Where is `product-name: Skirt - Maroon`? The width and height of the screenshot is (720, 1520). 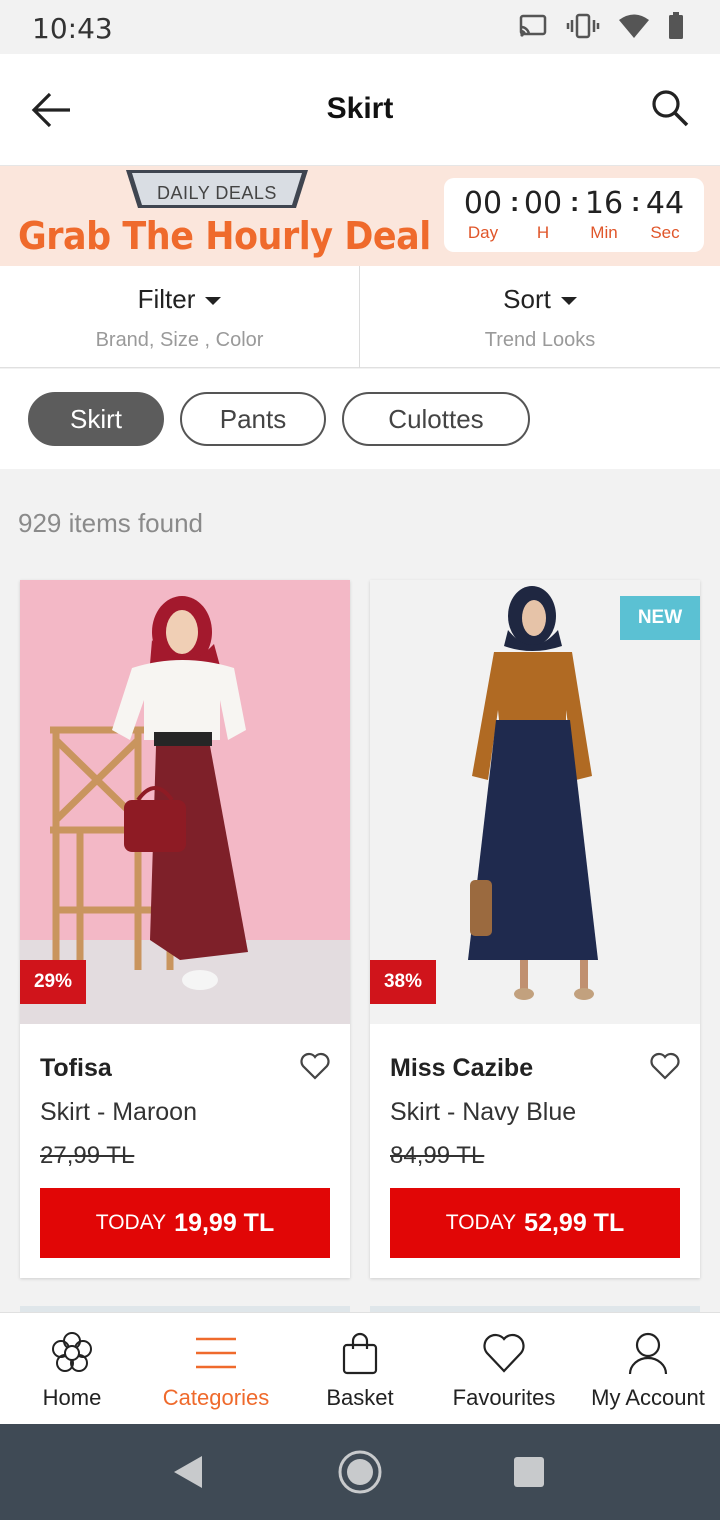 product-name: Skirt - Maroon is located at coordinates (118, 1112).